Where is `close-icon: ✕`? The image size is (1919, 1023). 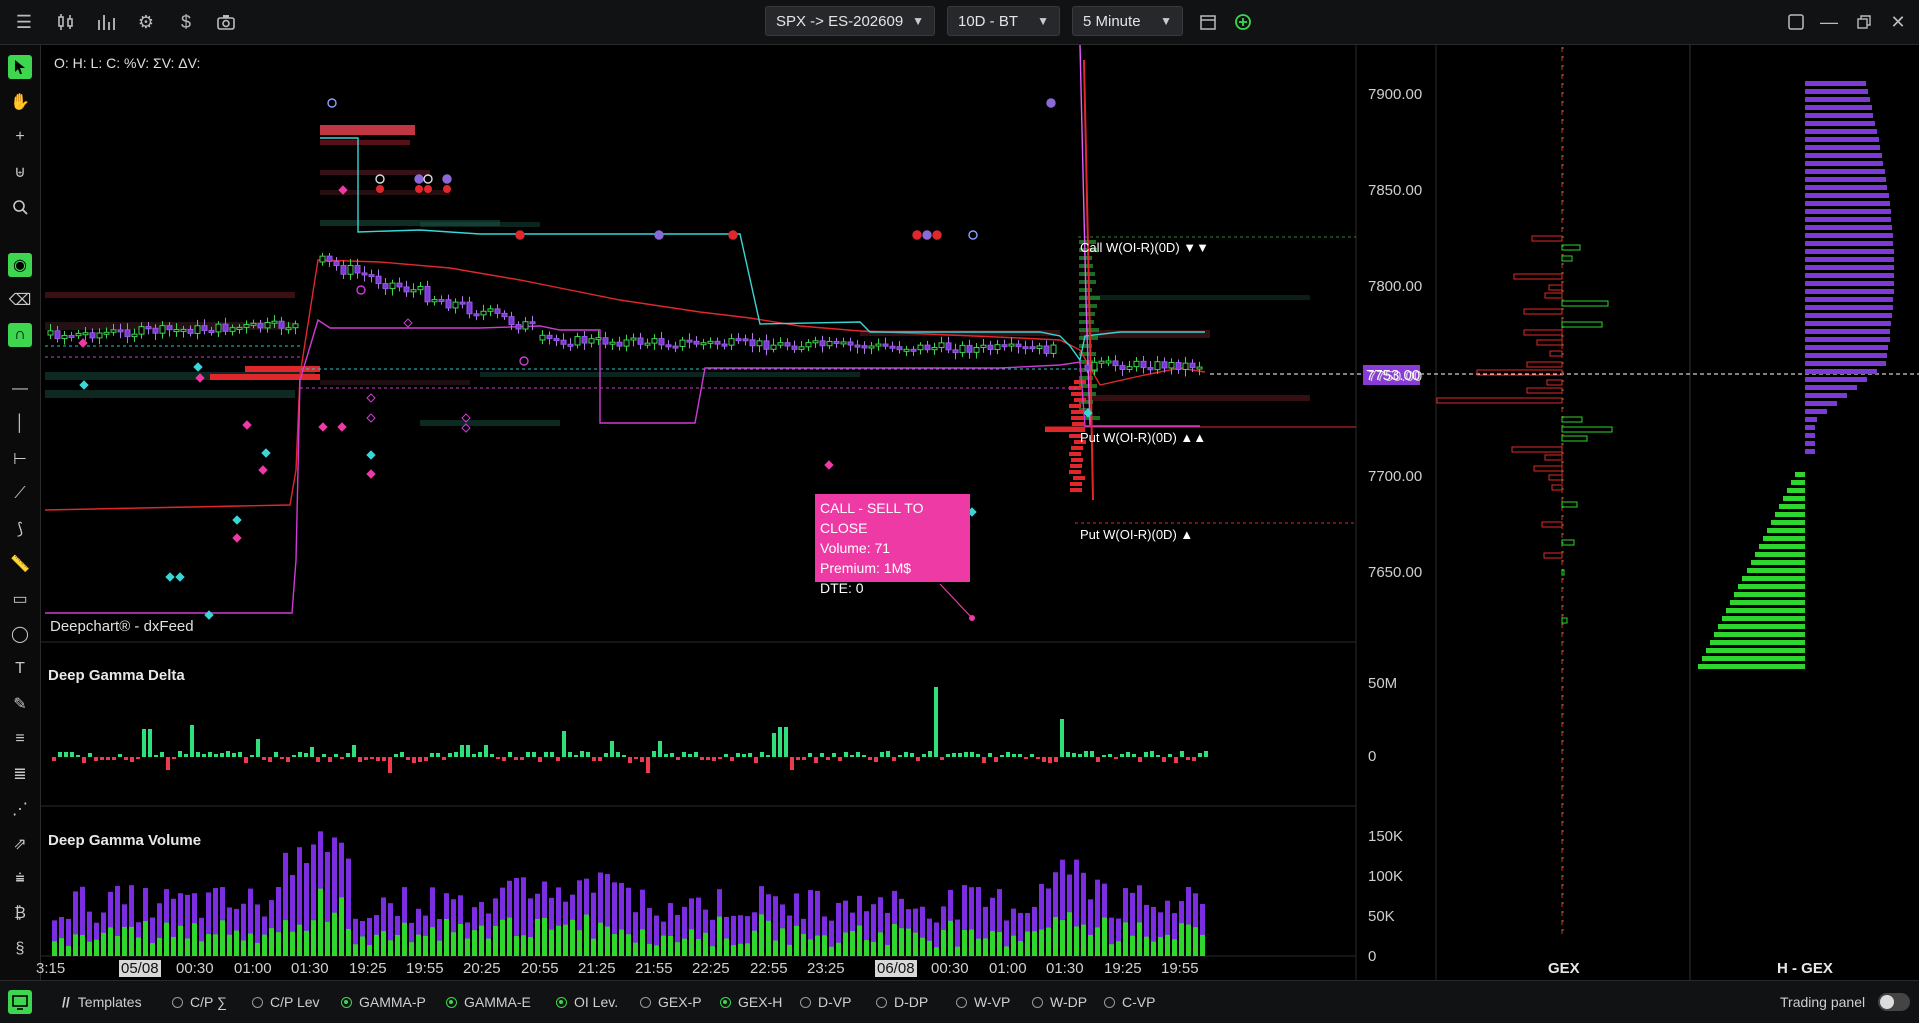 close-icon: ✕ is located at coordinates (1898, 22).